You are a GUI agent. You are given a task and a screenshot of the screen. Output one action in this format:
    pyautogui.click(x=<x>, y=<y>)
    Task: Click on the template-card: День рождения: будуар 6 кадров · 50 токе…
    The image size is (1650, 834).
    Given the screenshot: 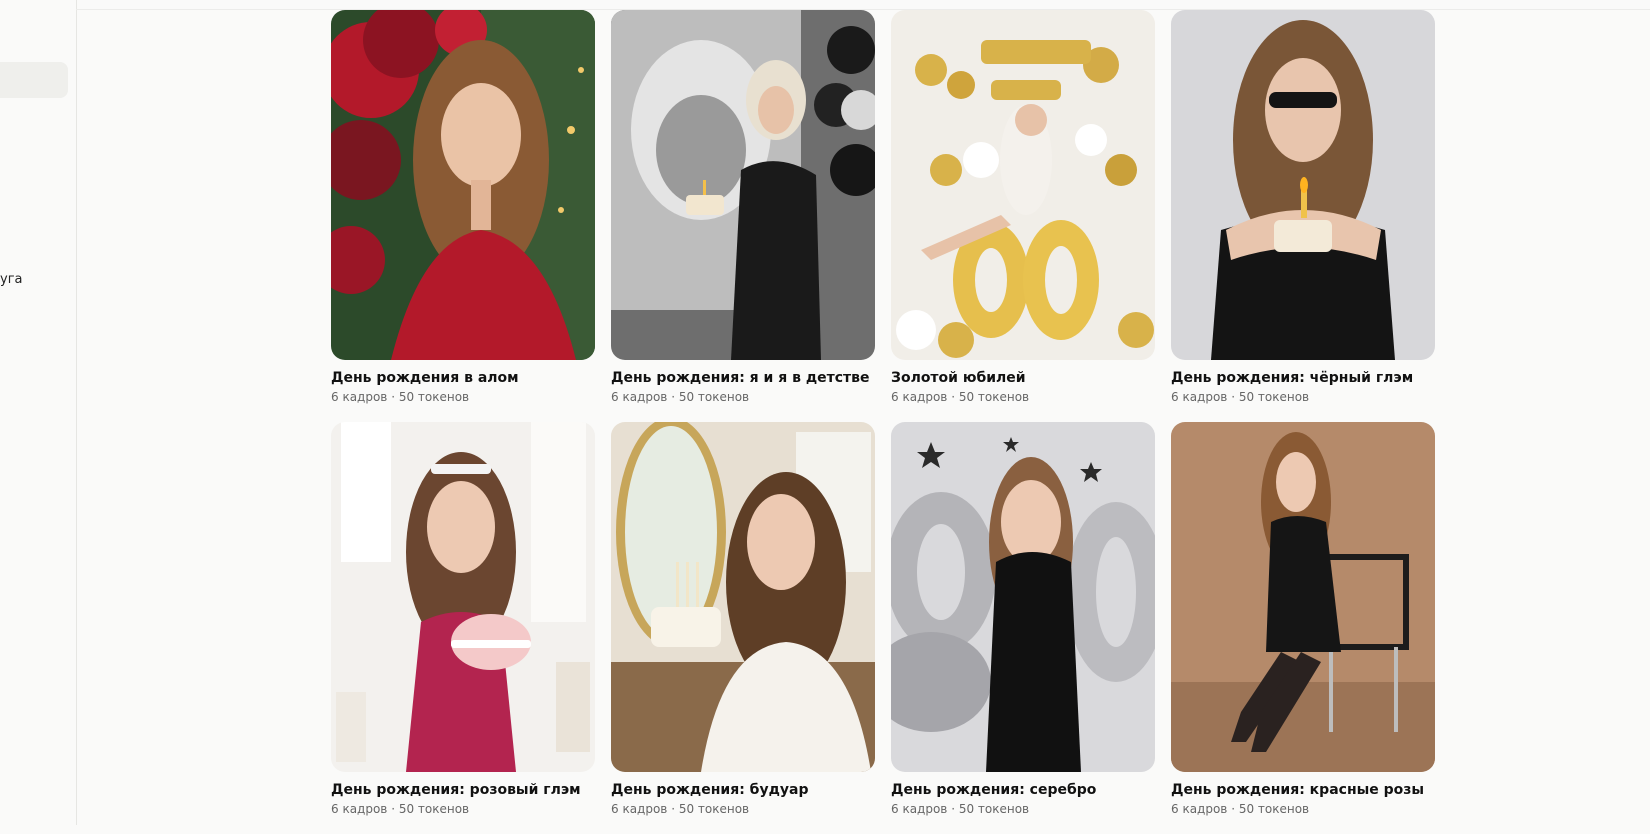 What is the action you would take?
    pyautogui.click(x=743, y=628)
    